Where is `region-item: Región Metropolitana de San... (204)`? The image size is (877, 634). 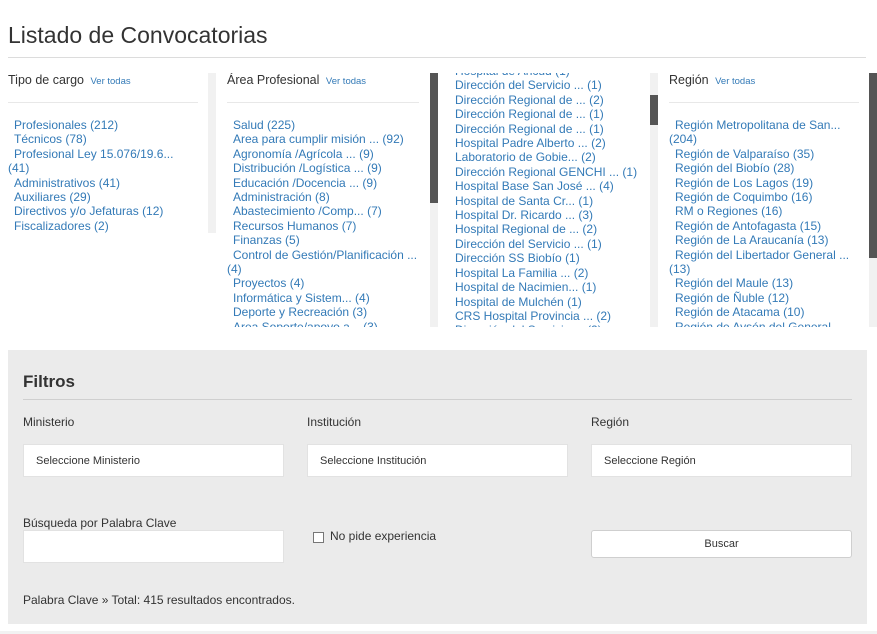
region-item: Región Metropolitana de San... (204) is located at coordinates (764, 132).